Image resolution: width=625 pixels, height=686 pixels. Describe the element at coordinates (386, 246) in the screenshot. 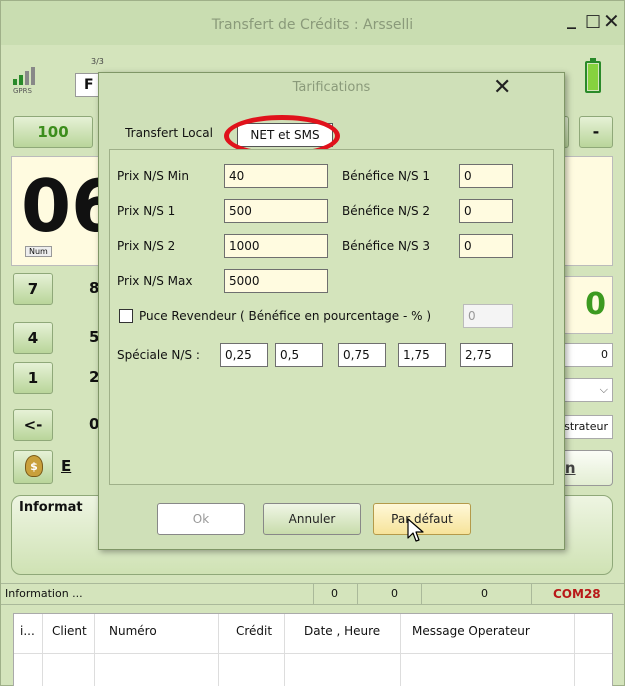

I see `benefice-3-label: Bénéfice N/S 3` at that location.